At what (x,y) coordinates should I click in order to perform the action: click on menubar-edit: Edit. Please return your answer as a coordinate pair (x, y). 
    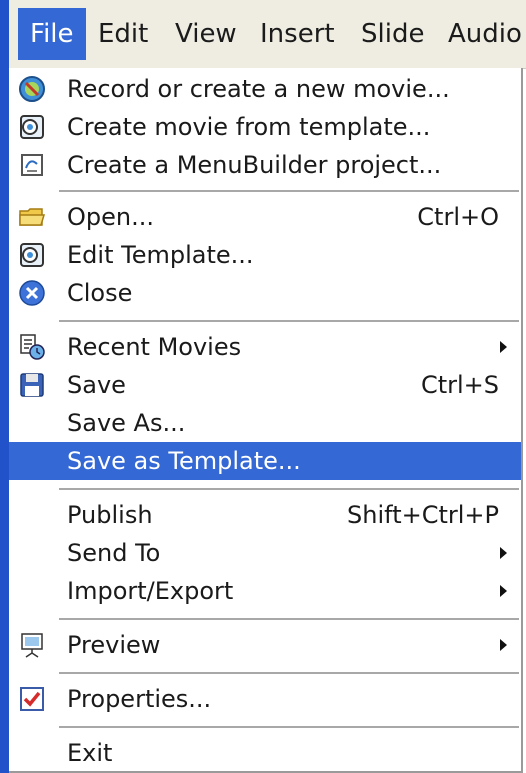
    Looking at the image, I should click on (123, 34).